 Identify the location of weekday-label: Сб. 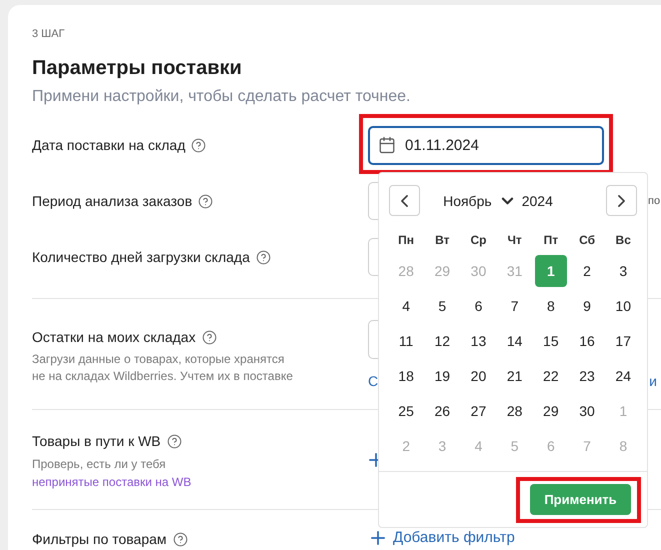
(587, 240).